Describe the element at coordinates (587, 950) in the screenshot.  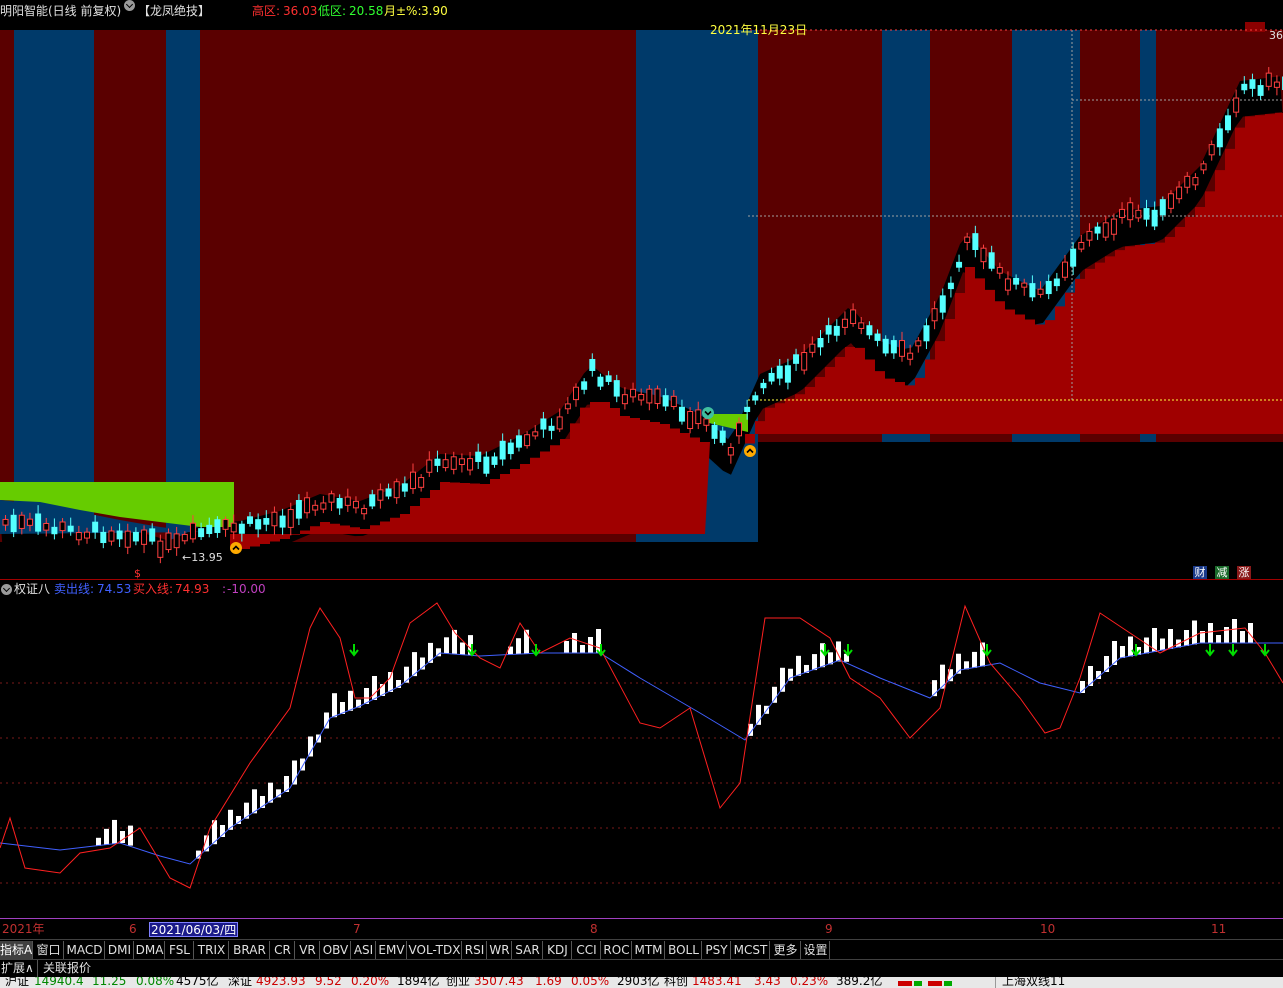
I see `indicator-tab: CCI` at that location.